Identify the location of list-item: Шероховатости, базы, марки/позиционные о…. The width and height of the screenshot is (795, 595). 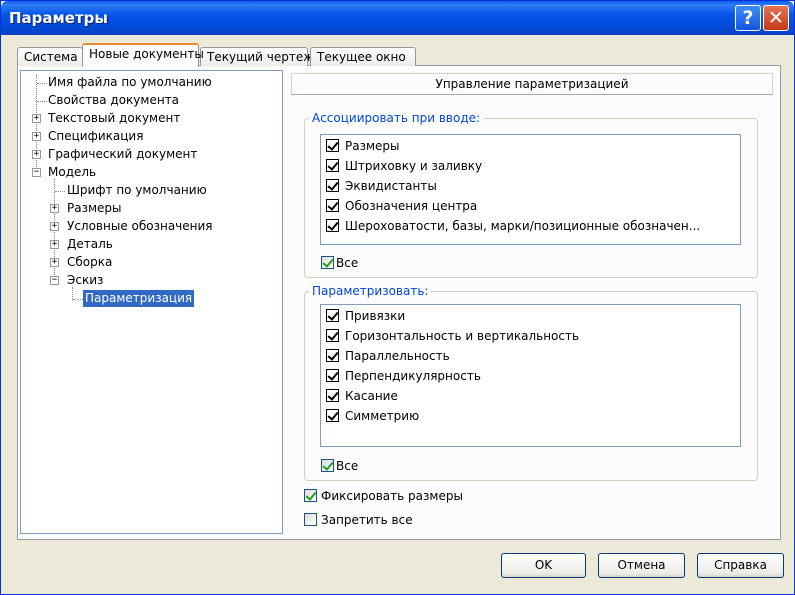
(513, 226).